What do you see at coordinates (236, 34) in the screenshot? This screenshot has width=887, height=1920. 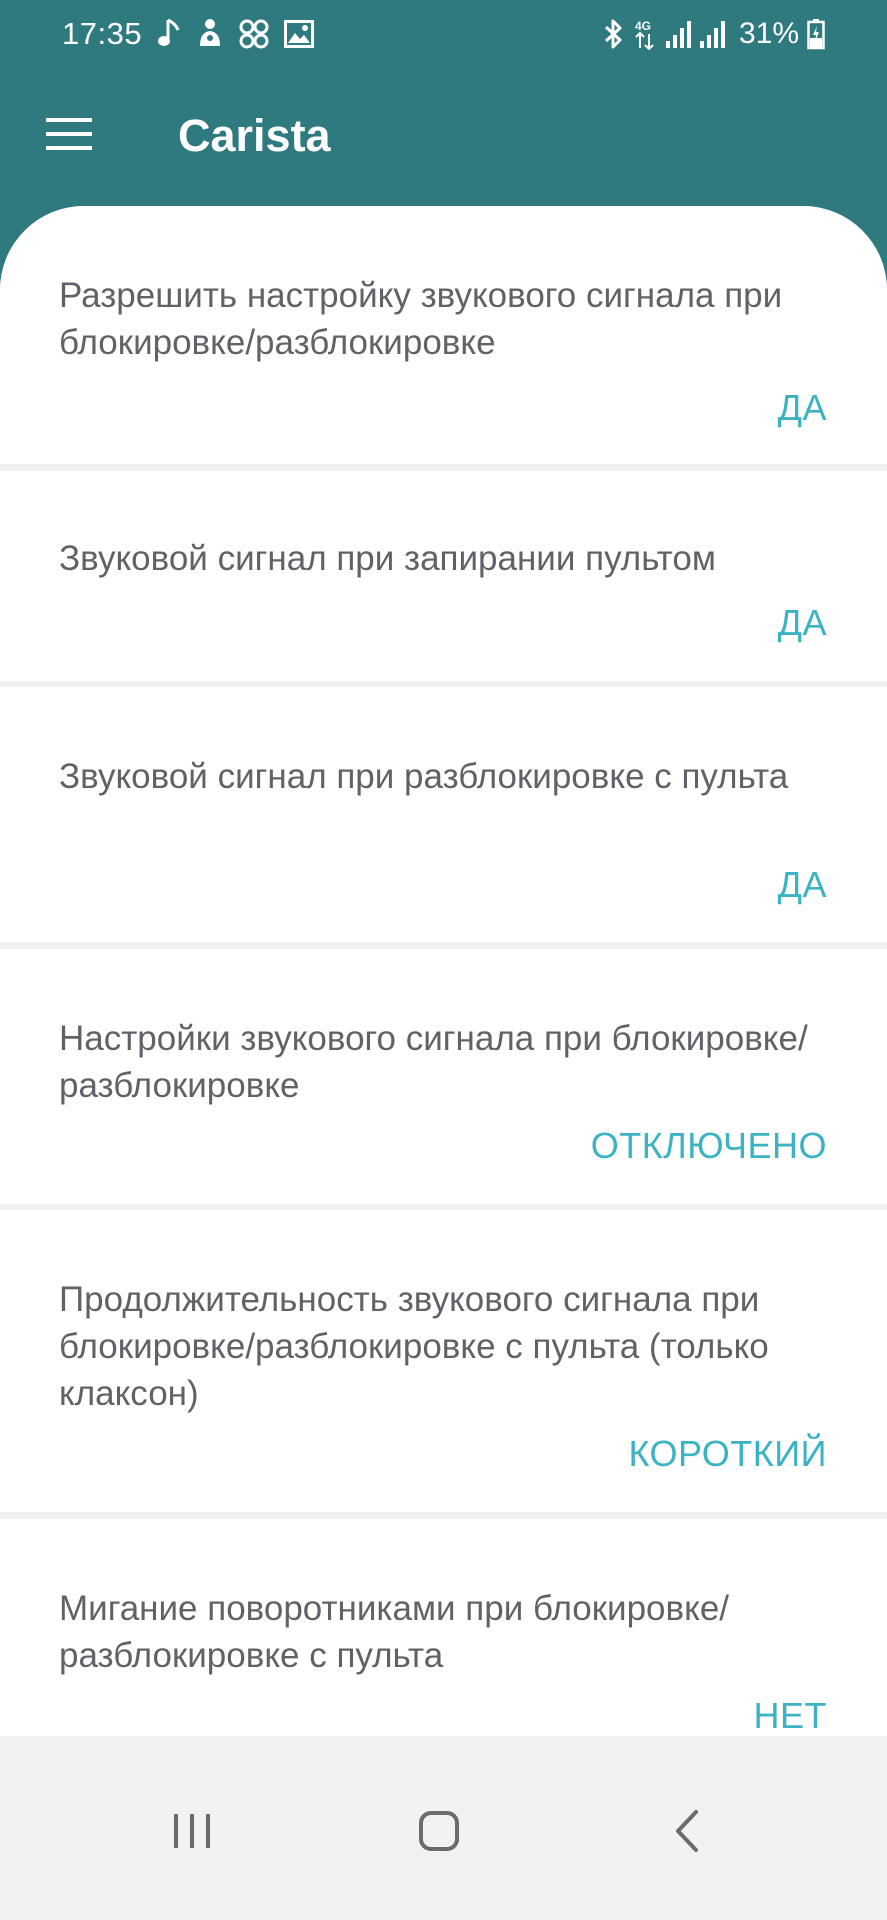 I see `status-left-icons` at bounding box center [236, 34].